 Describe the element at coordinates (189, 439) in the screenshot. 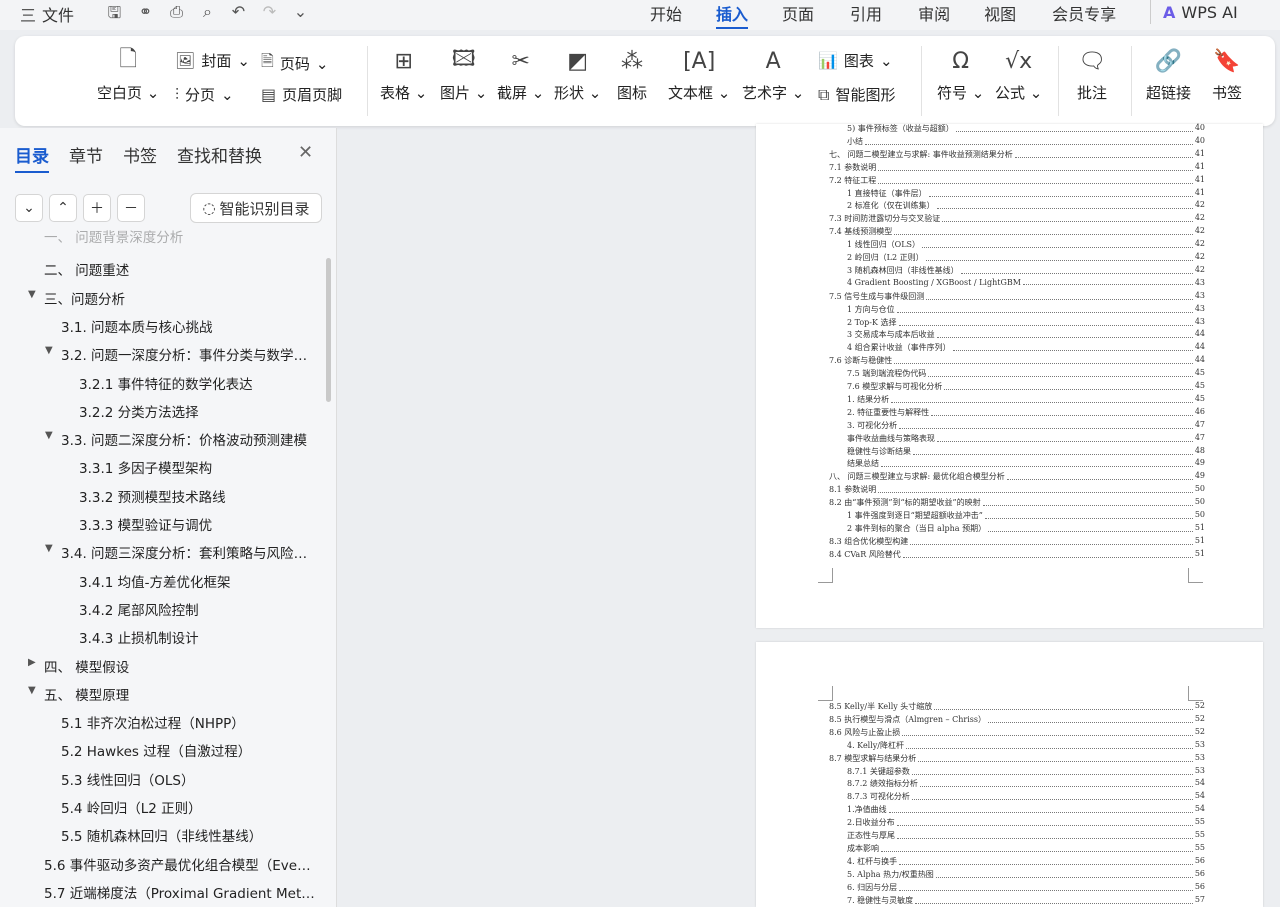

I see `toc-item: 3.3. 问题二深度分析：价格波动预测建模` at that location.